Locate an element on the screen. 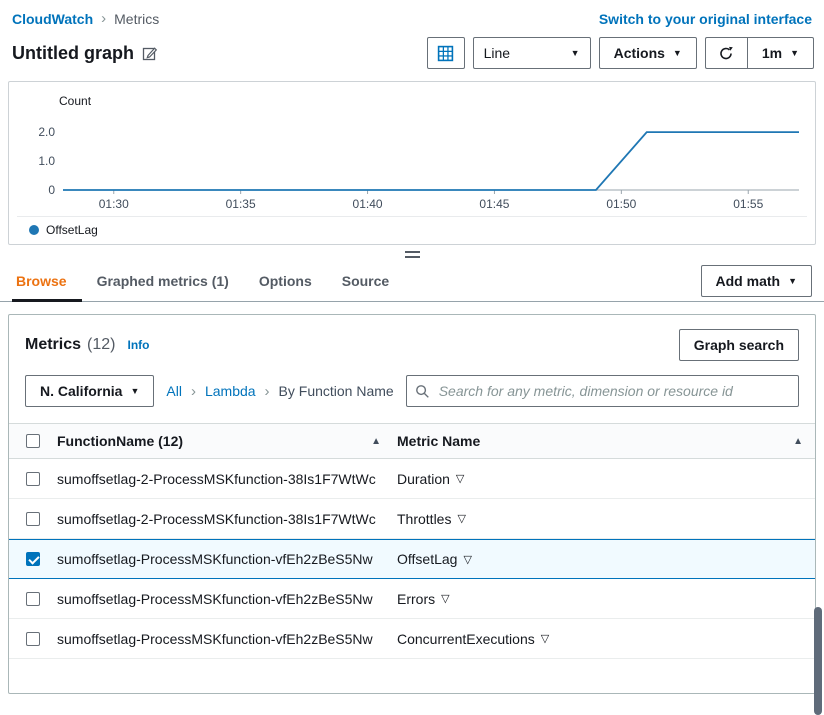 This screenshot has width=824, height=715. metric-name-cell: ConcurrentExecutions is located at coordinates (466, 638).